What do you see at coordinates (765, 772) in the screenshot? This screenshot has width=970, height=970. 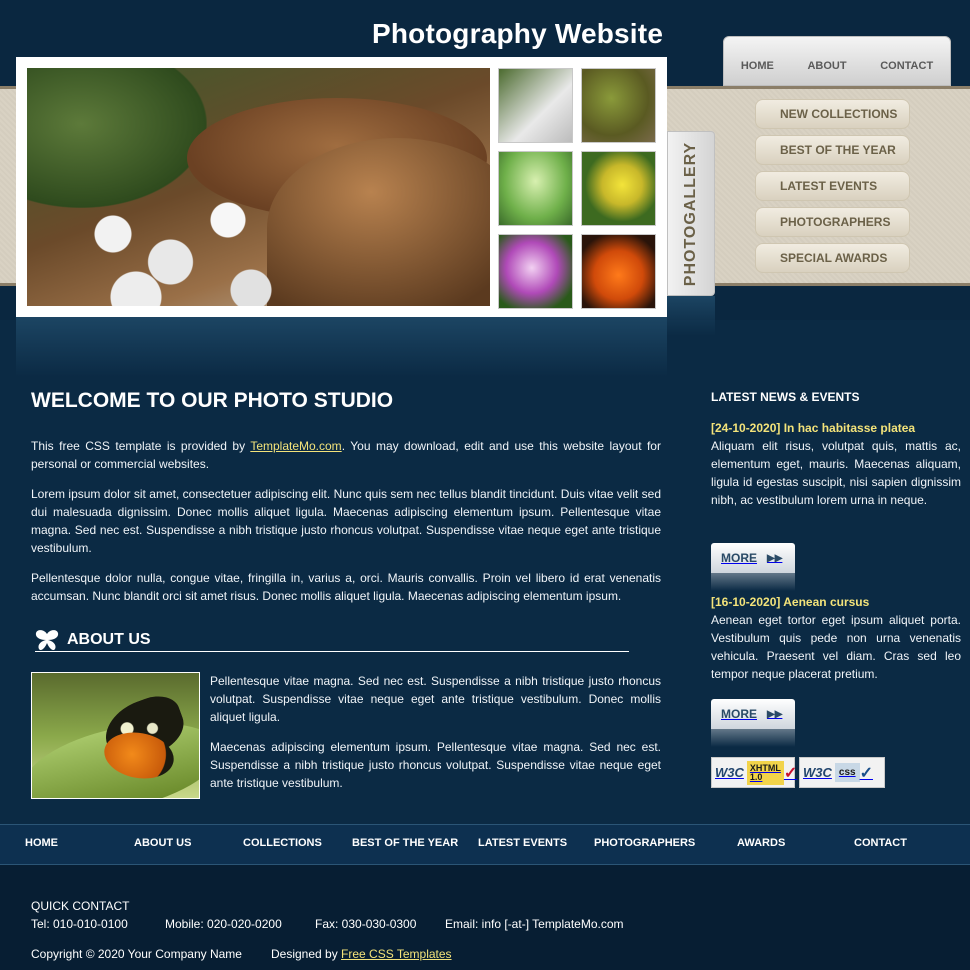 I see `xhtml-label: XHTML 1.0` at bounding box center [765, 772].